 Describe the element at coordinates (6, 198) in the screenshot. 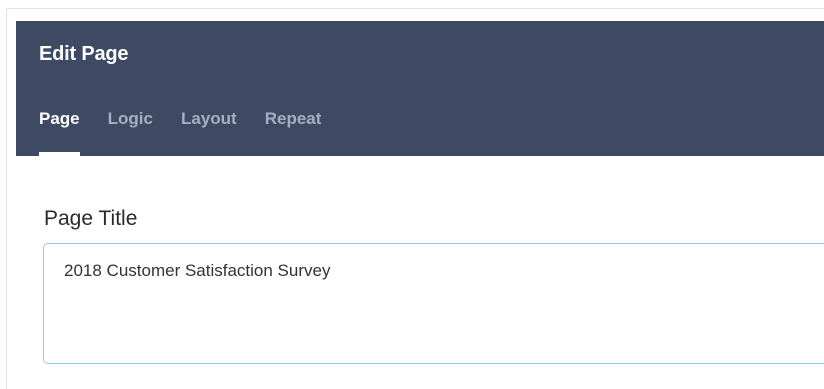

I see `panel-left-border` at that location.